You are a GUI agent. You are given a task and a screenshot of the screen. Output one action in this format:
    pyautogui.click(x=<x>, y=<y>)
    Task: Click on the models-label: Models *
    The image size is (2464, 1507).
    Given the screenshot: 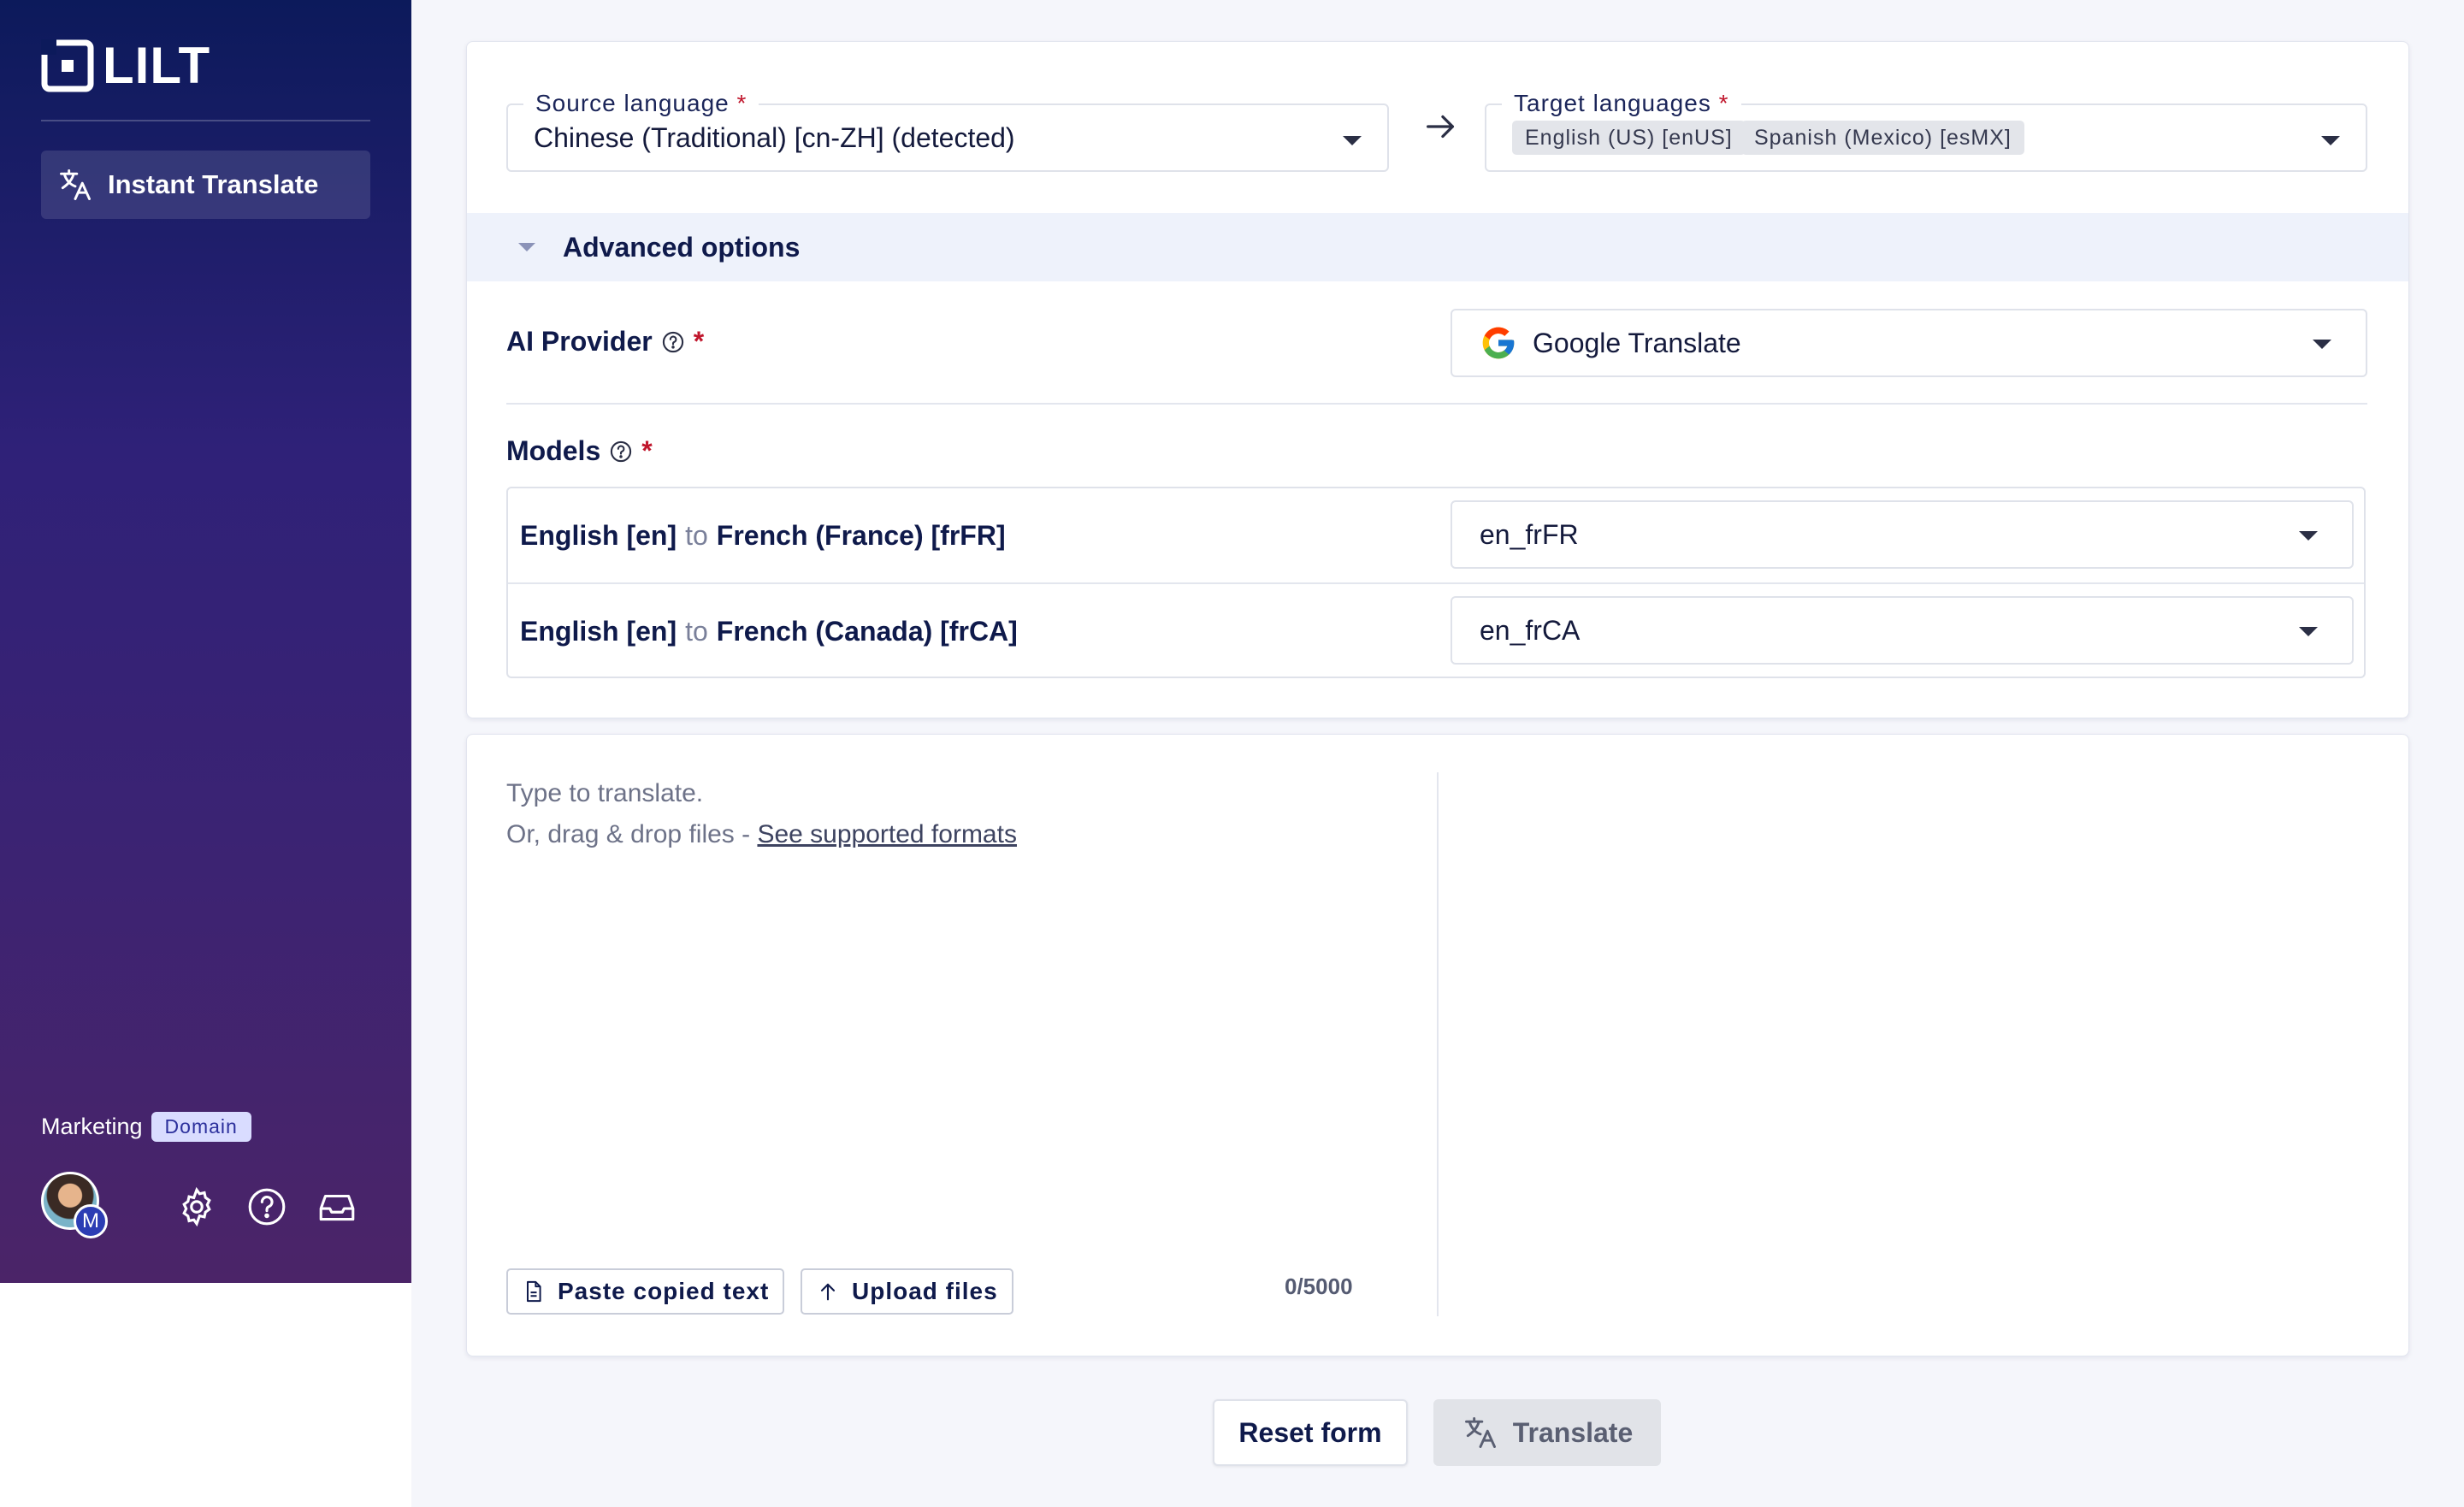 What is the action you would take?
    pyautogui.click(x=579, y=450)
    